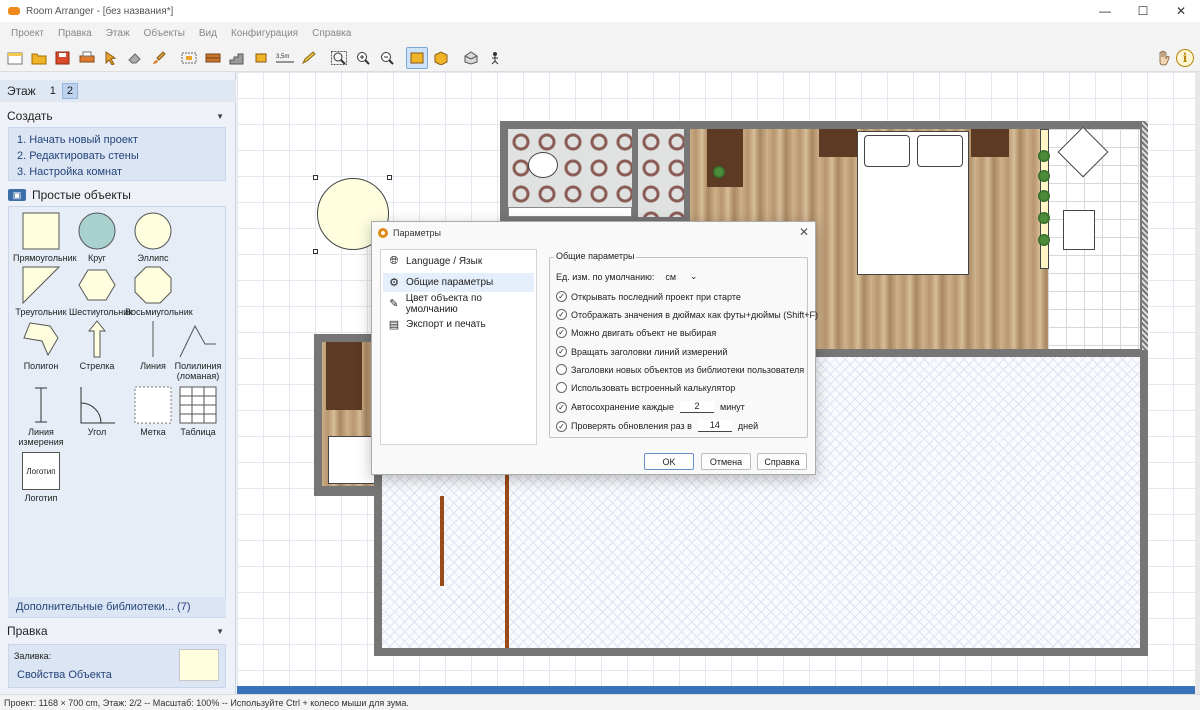  Describe the element at coordinates (1185, 58) in the screenshot. I see `info-button: i` at that location.